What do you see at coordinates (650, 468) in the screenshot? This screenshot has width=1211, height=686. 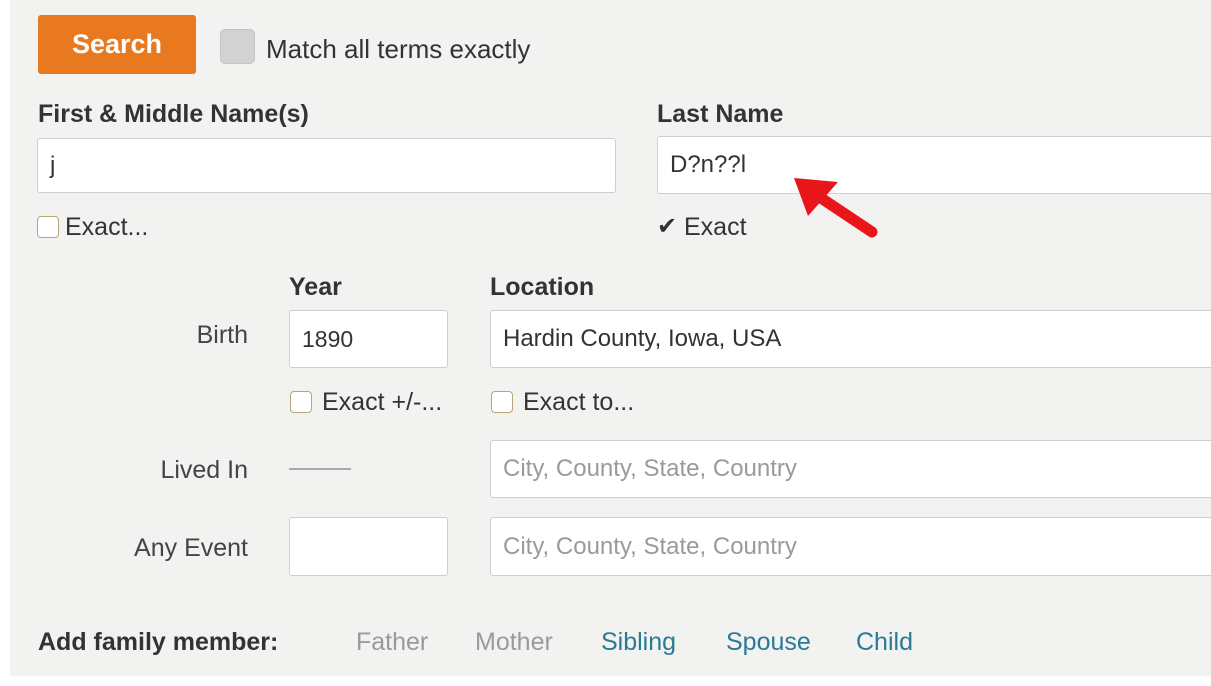 I see `lived-in-location-placeholder: City, County, State, Country` at bounding box center [650, 468].